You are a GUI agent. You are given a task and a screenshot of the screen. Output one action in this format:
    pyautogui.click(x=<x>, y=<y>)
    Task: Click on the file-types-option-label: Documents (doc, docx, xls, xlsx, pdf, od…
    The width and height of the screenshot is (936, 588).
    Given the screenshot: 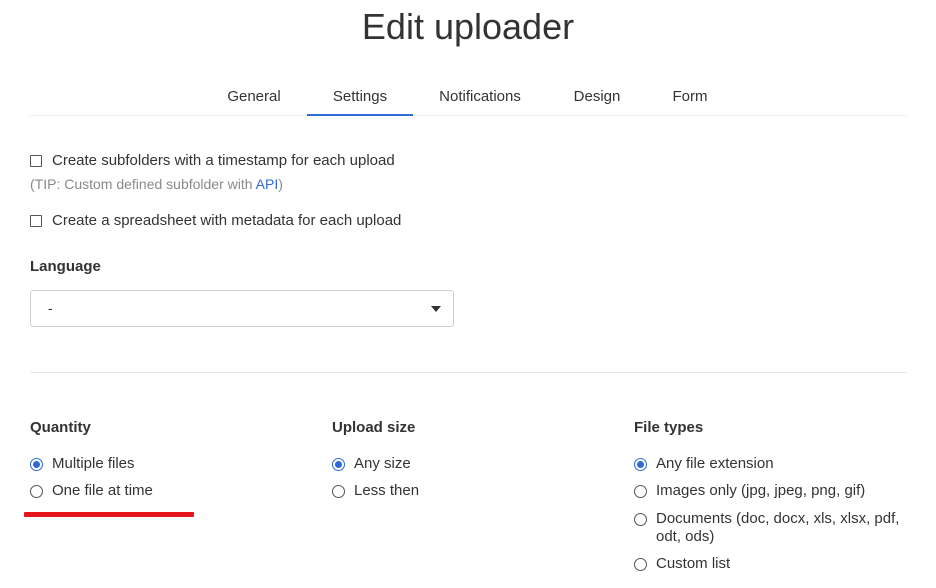 What is the action you would take?
    pyautogui.click(x=778, y=527)
    